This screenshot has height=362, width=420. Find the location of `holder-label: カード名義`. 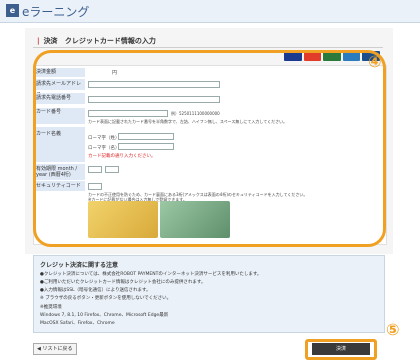

holder-label: カード名義 is located at coordinates (59, 144).